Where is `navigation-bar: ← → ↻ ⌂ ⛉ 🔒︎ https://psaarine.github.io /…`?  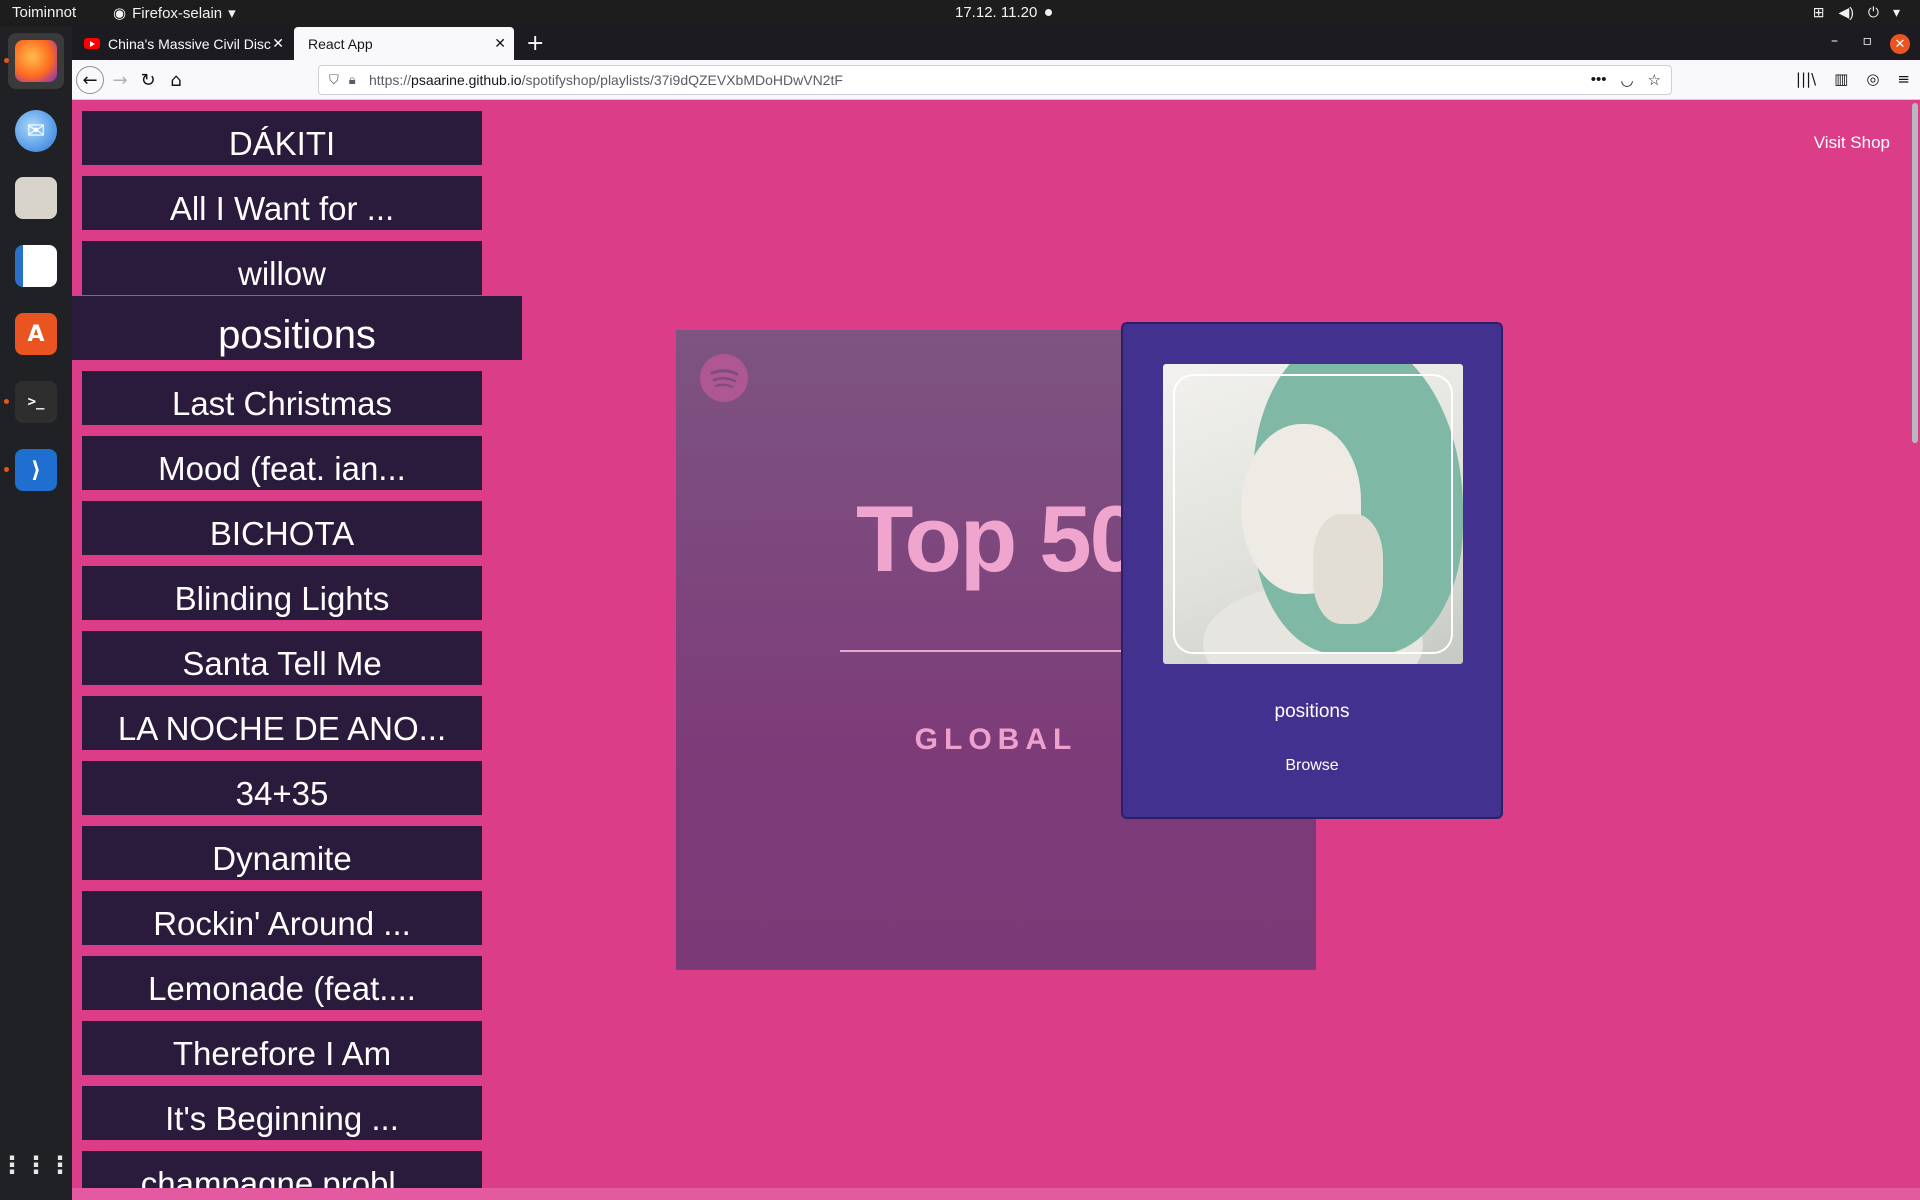 navigation-bar: ← → ↻ ⌂ ⛉ 🔒︎ https://psaarine.github.io /… is located at coordinates (996, 80).